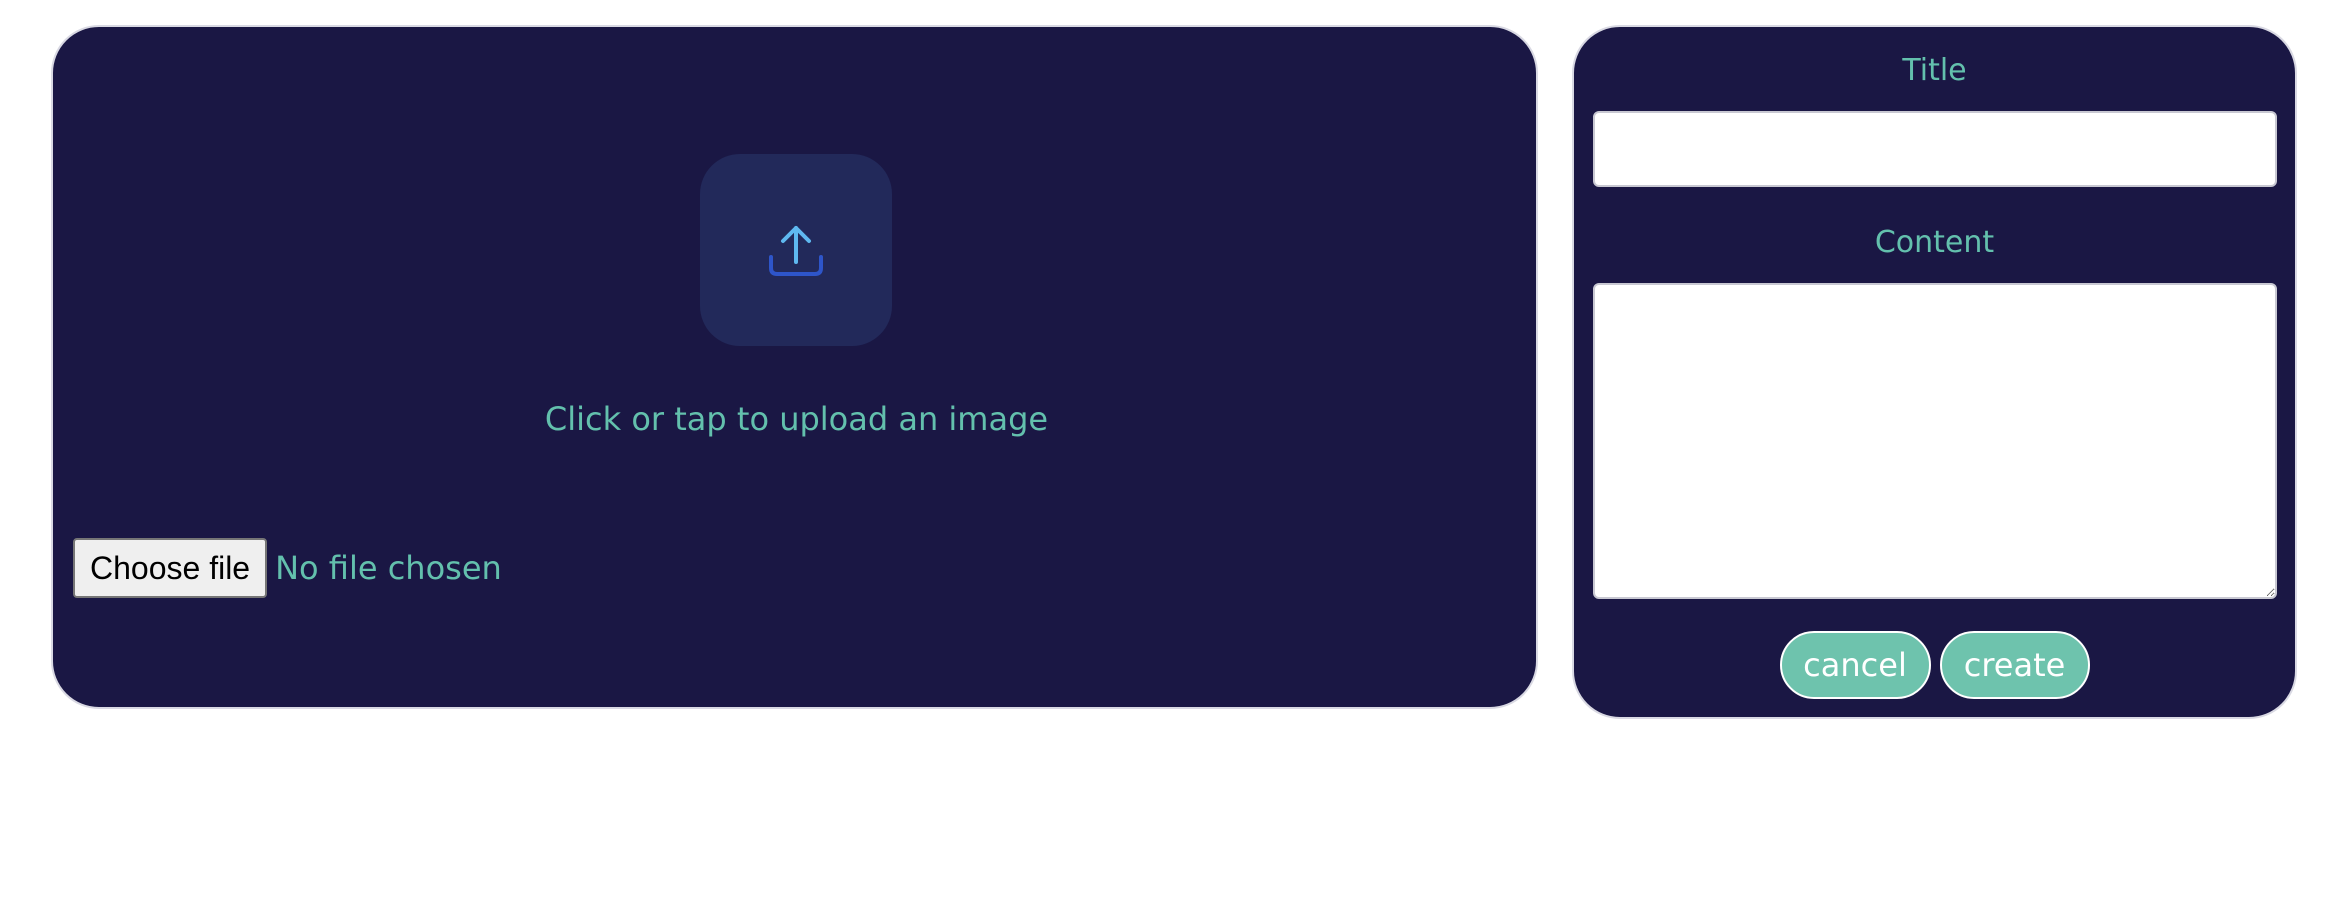 The width and height of the screenshot is (2348, 902). What do you see at coordinates (1934, 70) in the screenshot?
I see `title-label: Title` at bounding box center [1934, 70].